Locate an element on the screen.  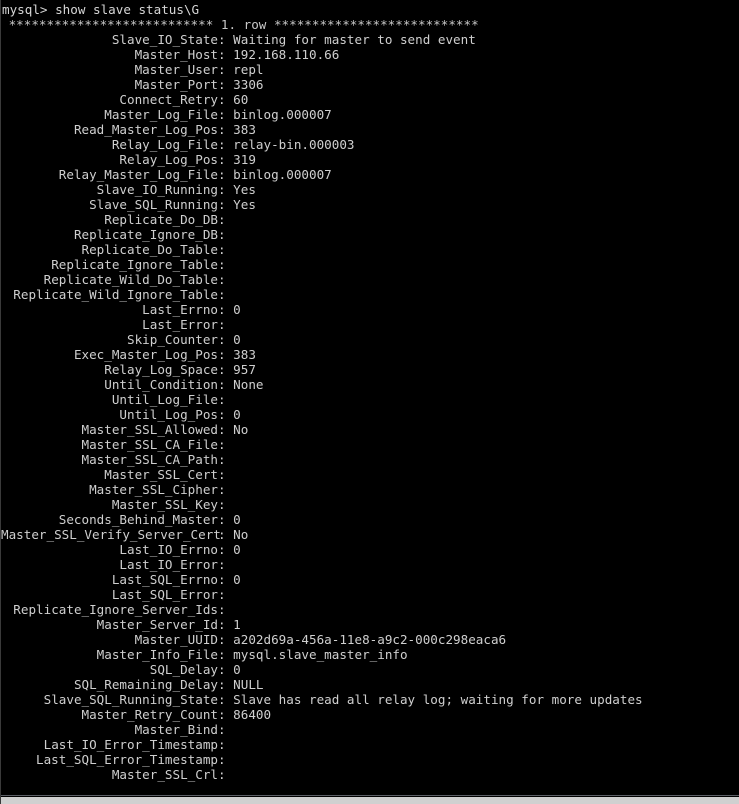
status-field-label: Last_SQL_Errno is located at coordinates (164, 579).